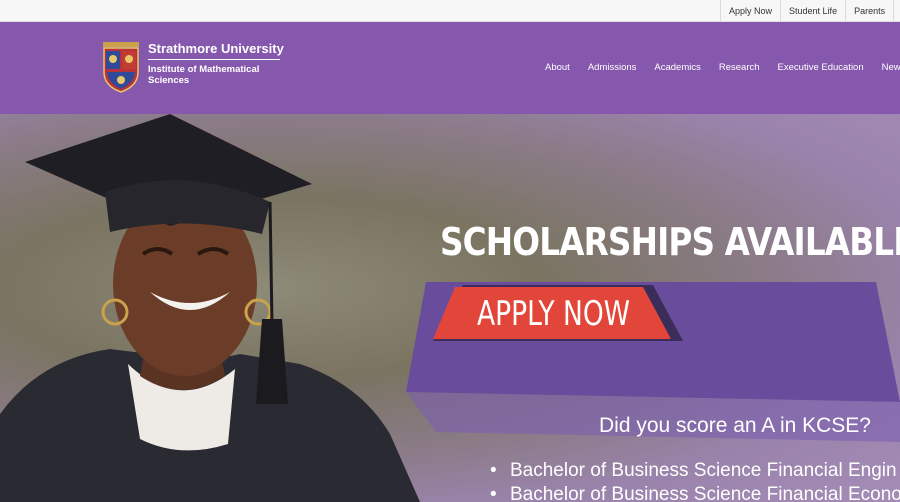 This screenshot has width=900, height=502. What do you see at coordinates (821, 67) in the screenshot?
I see `nav-item-executive-education: Executive Education` at bounding box center [821, 67].